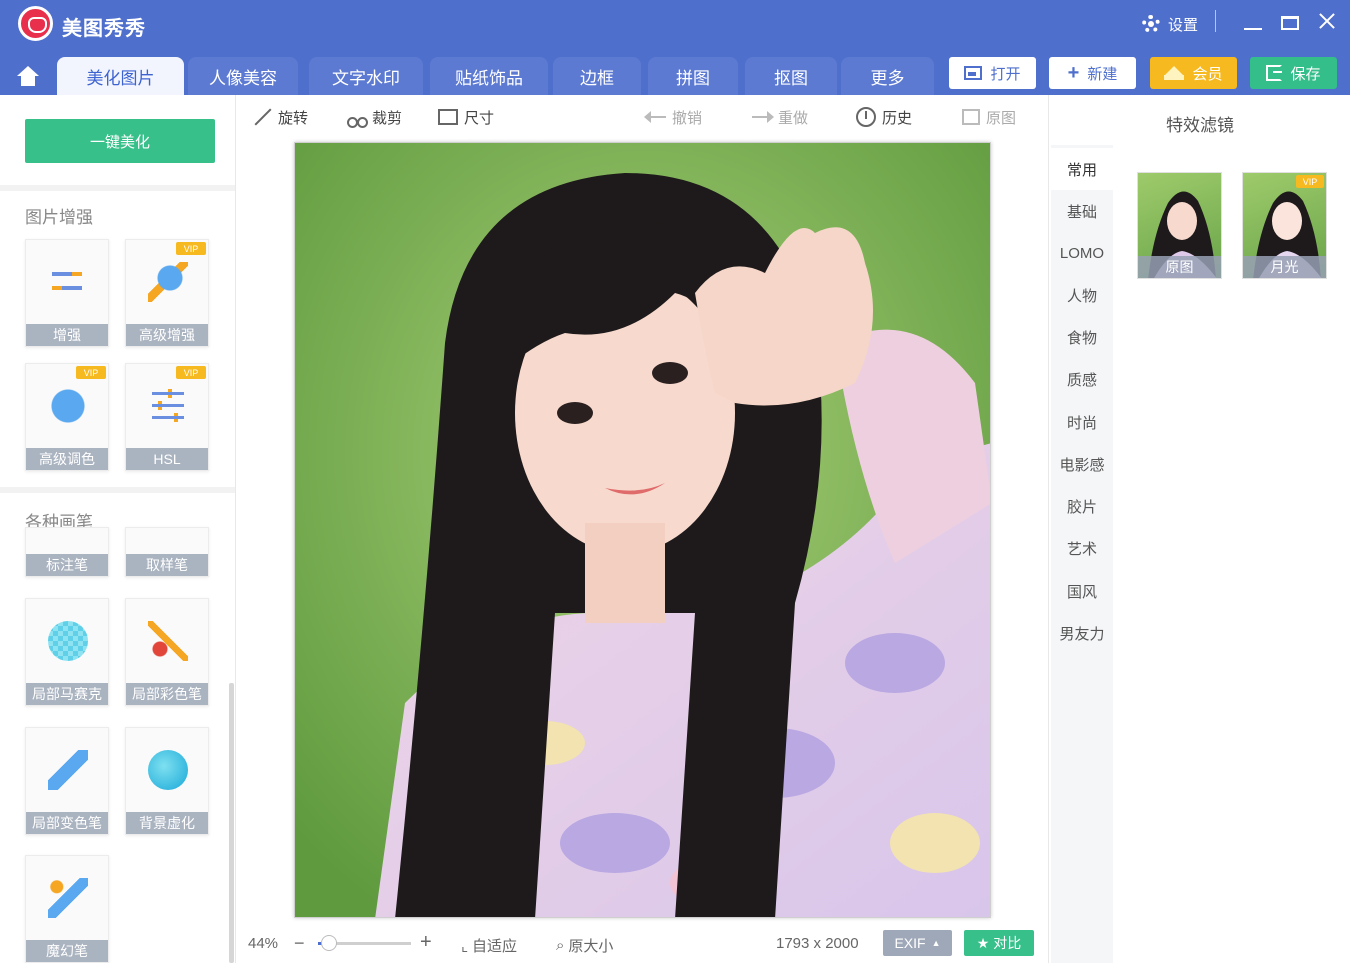  What do you see at coordinates (167, 293) in the screenshot?
I see `tool-advanced-enhance: VIP 高级增强` at bounding box center [167, 293].